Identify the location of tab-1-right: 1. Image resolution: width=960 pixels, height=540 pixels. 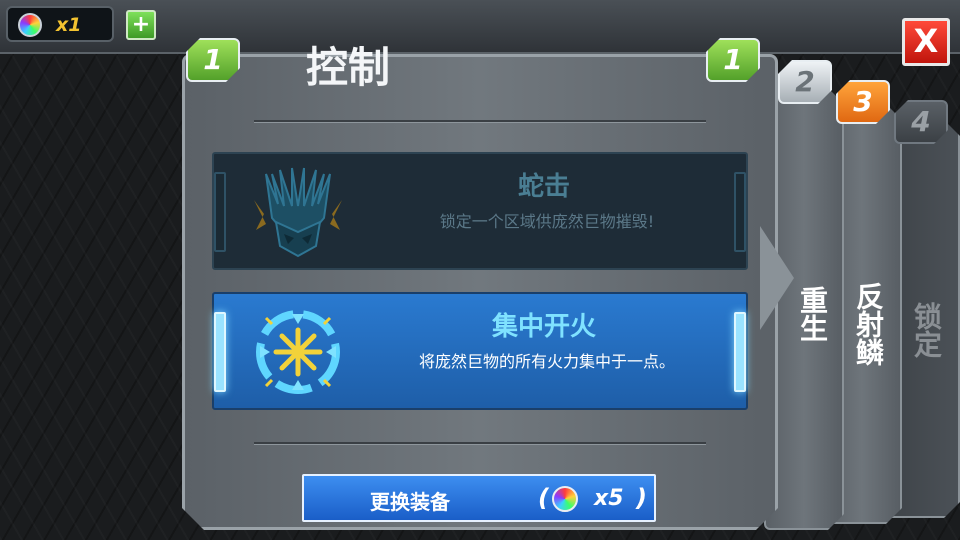
(733, 60).